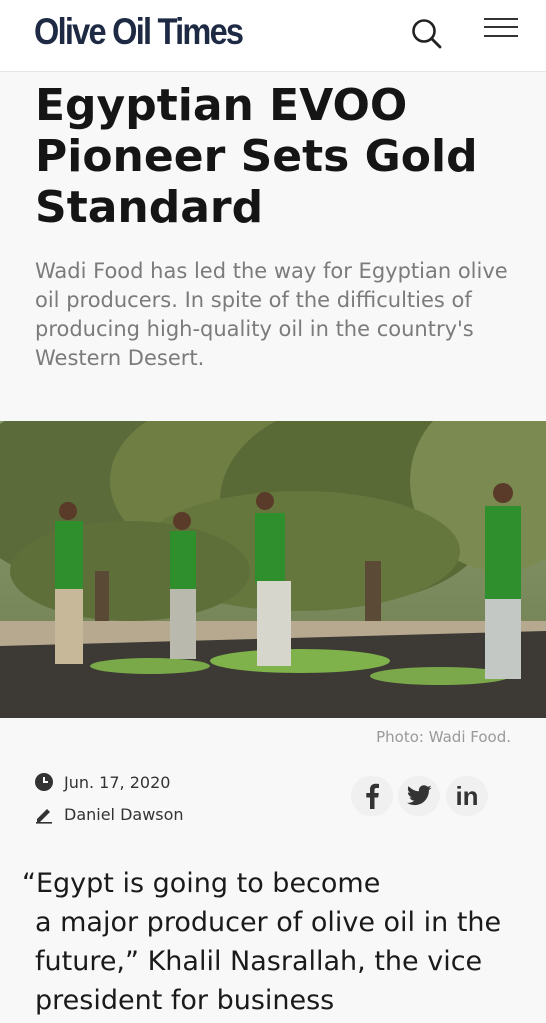 The image size is (546, 1023). Describe the element at coordinates (443, 737) in the screenshot. I see `photo-caption: Photo: Wadi Food.` at that location.